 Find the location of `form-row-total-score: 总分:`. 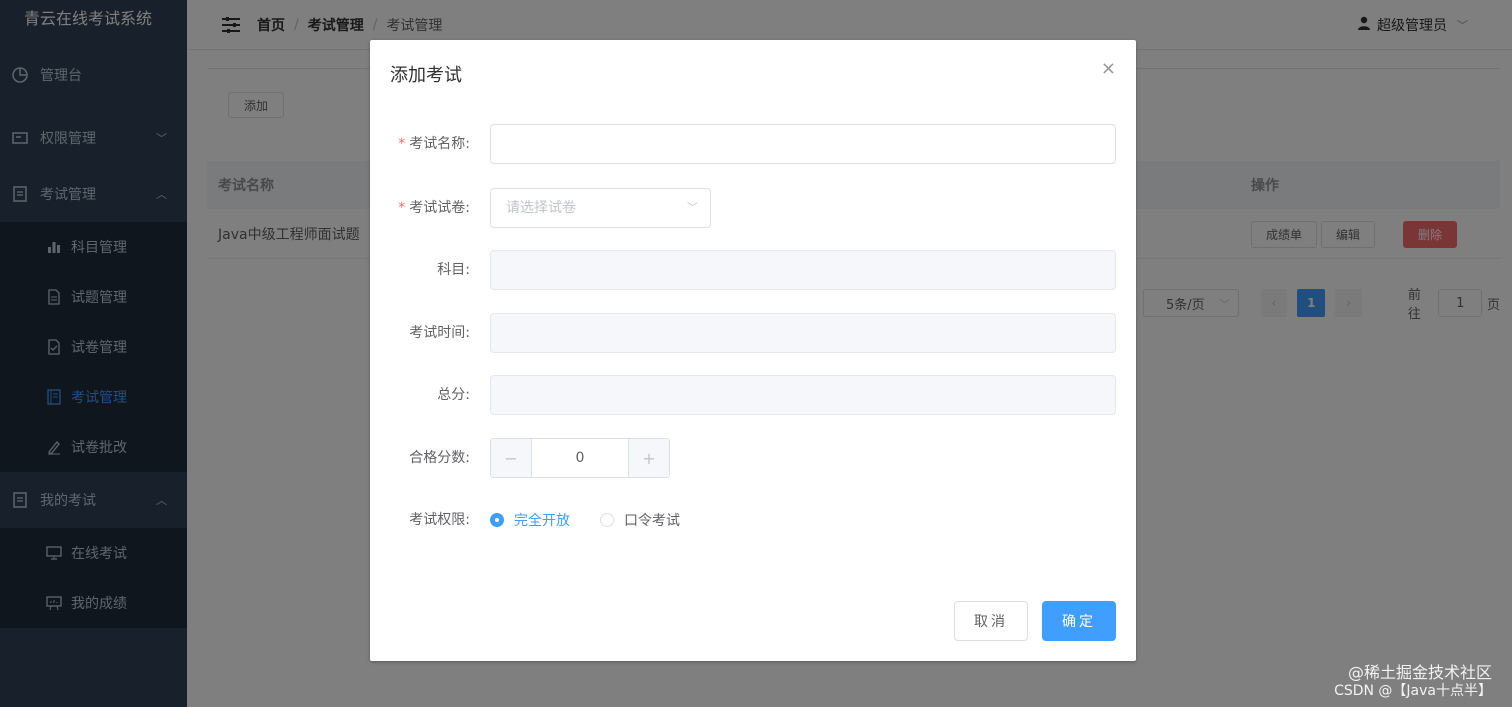

form-row-total-score: 总分: is located at coordinates (753, 395).